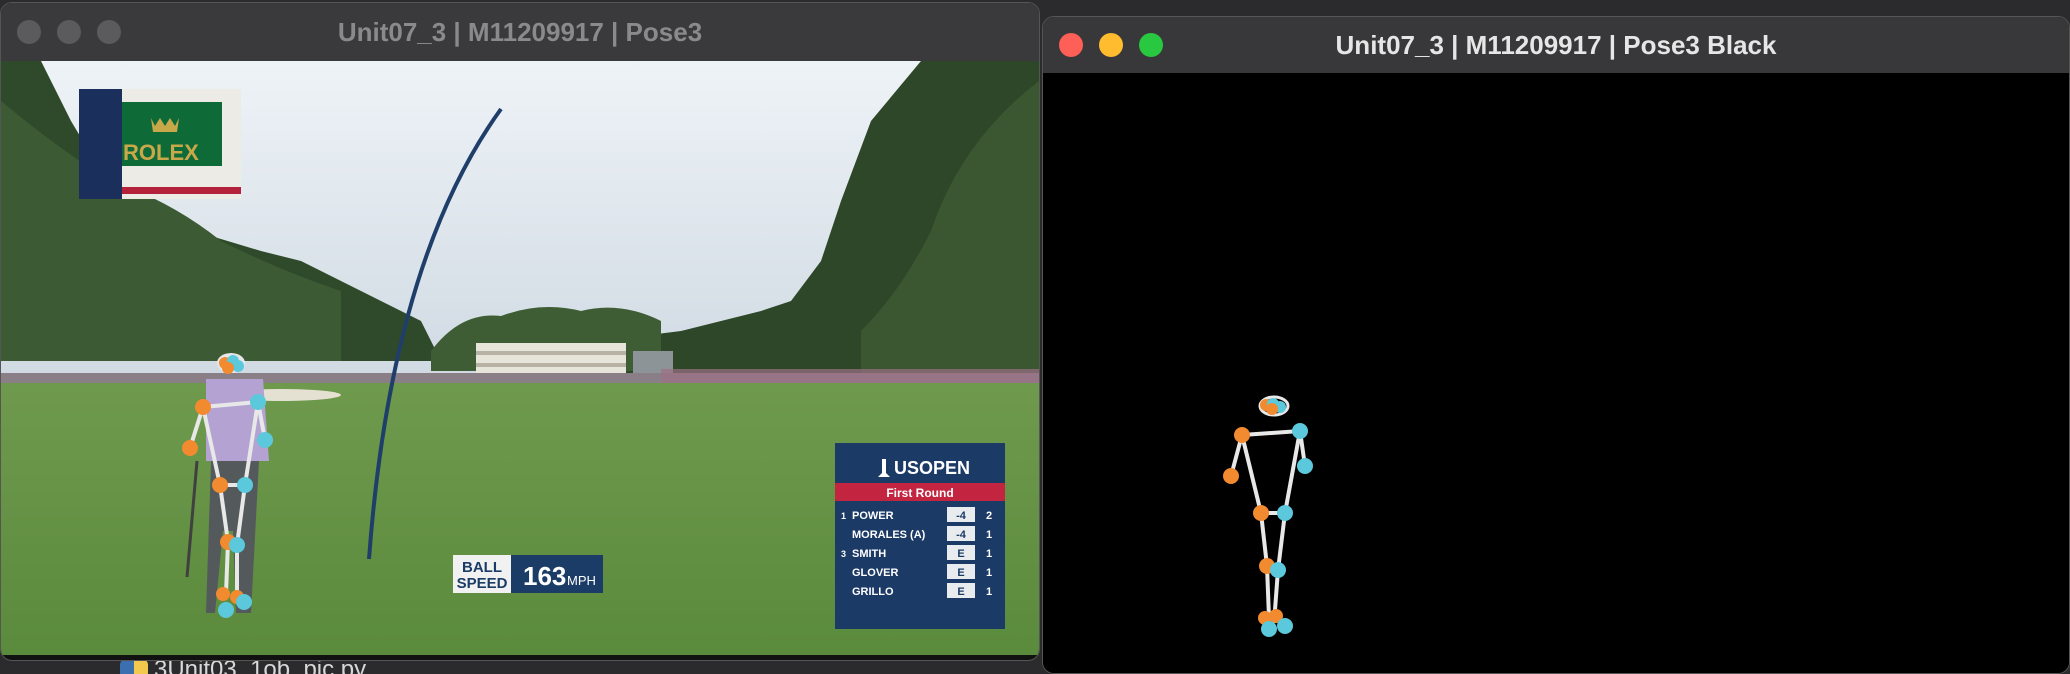  What do you see at coordinates (134, 666) in the screenshot?
I see `python-file-icon` at bounding box center [134, 666].